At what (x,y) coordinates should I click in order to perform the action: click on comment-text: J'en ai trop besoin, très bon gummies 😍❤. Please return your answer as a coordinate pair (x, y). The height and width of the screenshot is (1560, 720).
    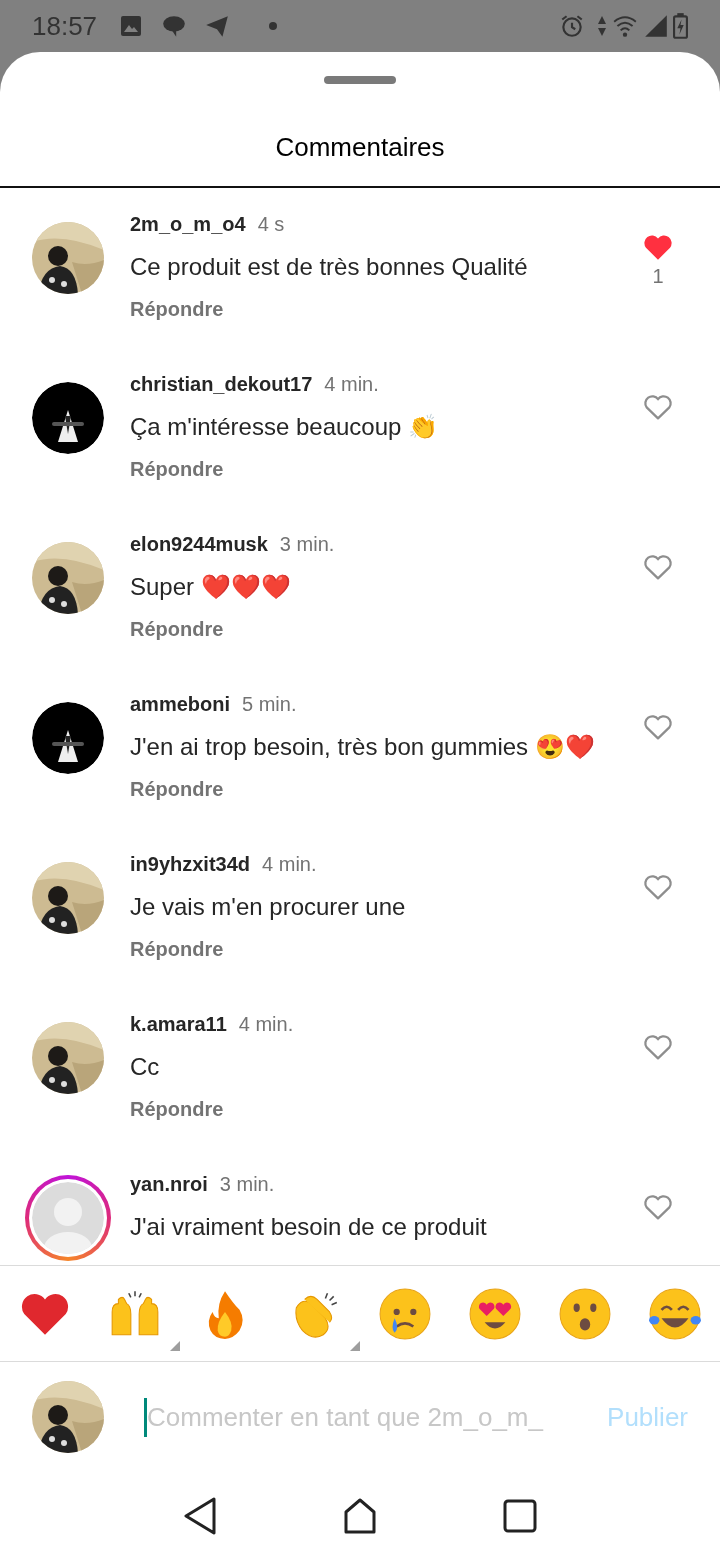
    Looking at the image, I should click on (363, 747).